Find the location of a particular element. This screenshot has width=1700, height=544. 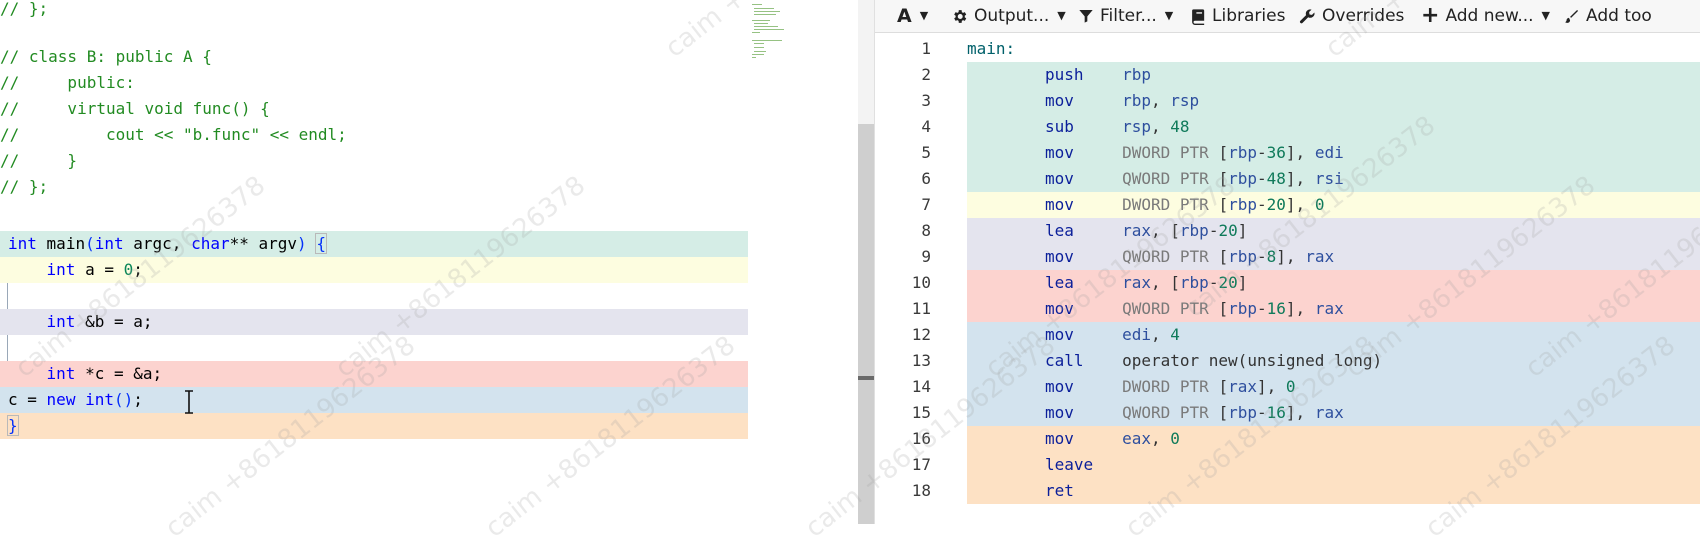

overrides-button: Overrides is located at coordinates (1351, 16).